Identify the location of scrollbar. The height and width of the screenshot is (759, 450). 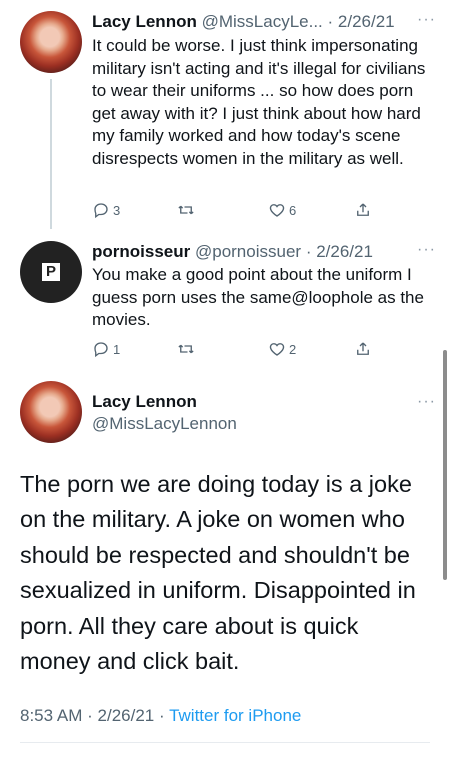
(445, 465).